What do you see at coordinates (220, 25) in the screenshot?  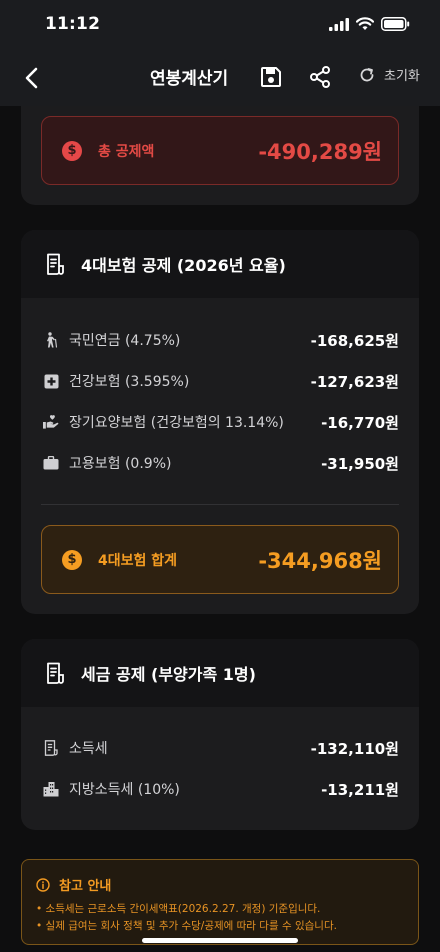 I see `status-bar: 11:12` at bounding box center [220, 25].